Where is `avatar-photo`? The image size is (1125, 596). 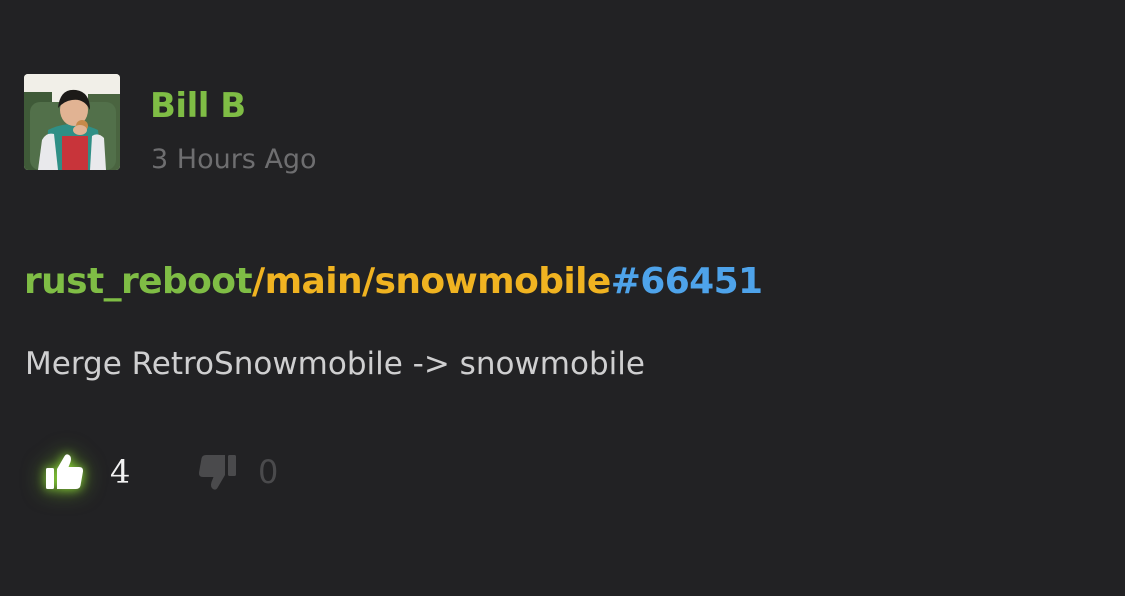 avatar-photo is located at coordinates (72, 122).